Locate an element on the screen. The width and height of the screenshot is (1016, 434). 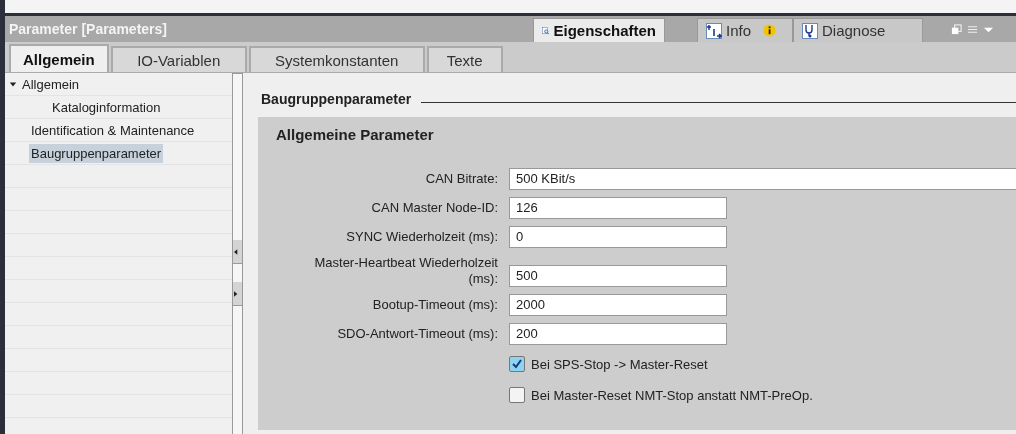
field-label: SDO-Antwort-Timeout (ms): is located at coordinates (417, 334).